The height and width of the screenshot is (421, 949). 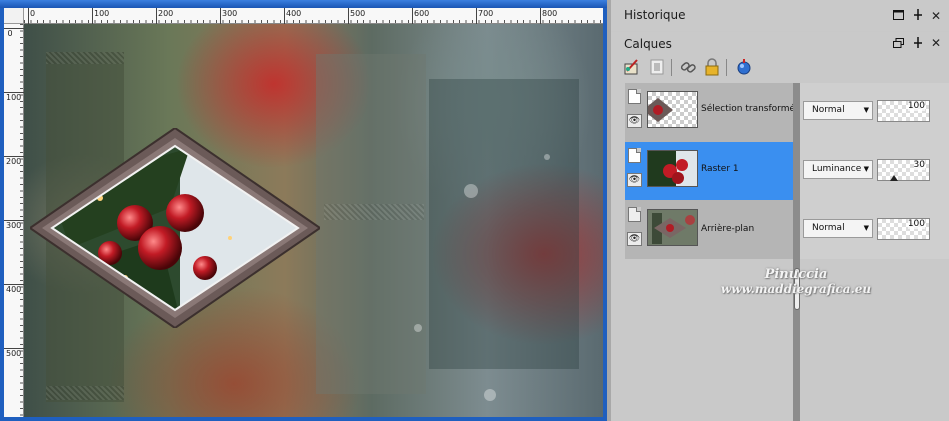 What do you see at coordinates (648, 44) in the screenshot?
I see `layers-panel-title: Calques` at bounding box center [648, 44].